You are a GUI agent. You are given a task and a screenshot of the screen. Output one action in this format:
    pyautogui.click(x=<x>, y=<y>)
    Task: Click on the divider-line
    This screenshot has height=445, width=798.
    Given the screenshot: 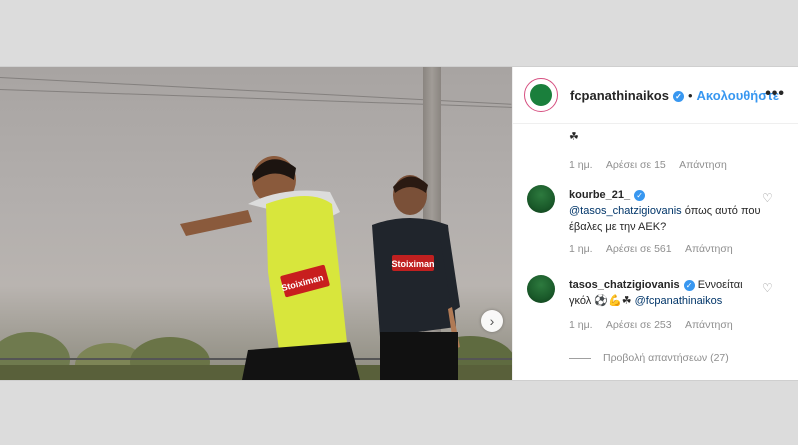 What is the action you would take?
    pyautogui.click(x=580, y=358)
    